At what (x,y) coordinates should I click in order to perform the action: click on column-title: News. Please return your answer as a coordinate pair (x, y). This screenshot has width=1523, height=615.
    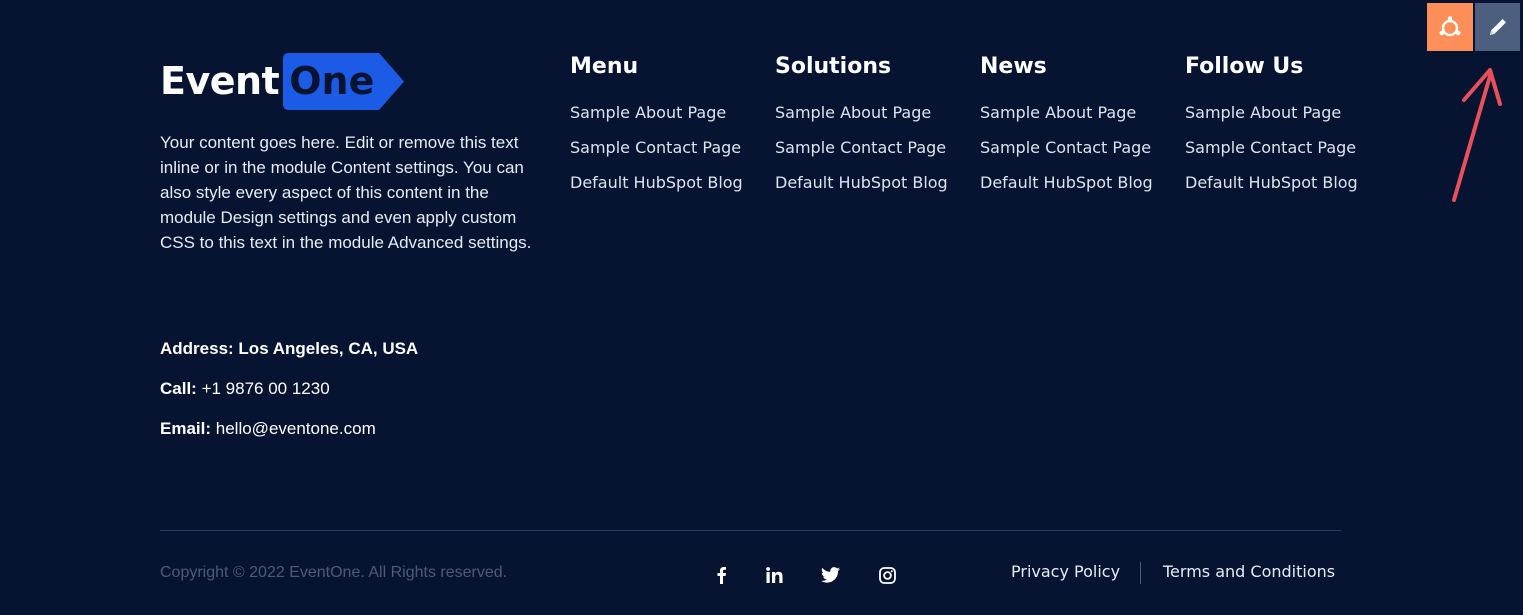
    Looking at the image, I should click on (1013, 66).